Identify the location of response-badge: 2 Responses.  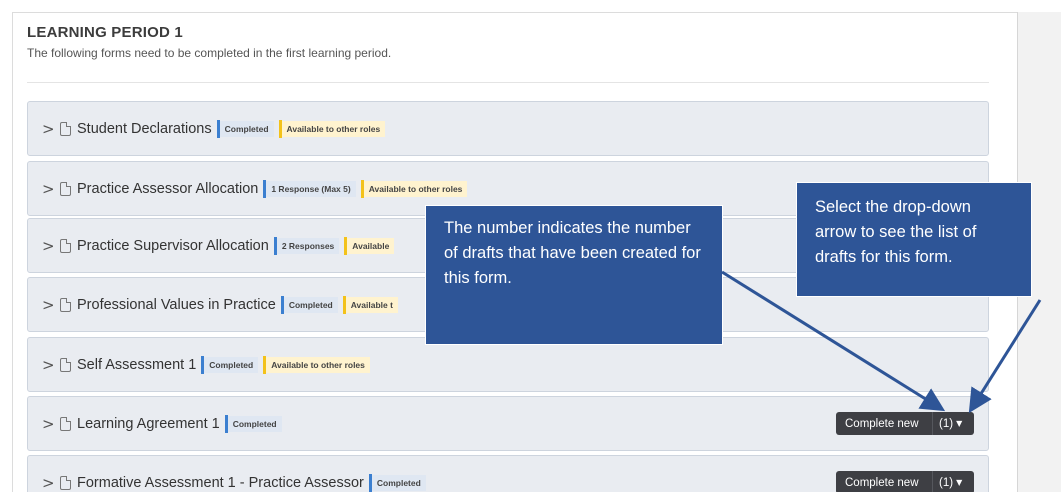
(308, 245).